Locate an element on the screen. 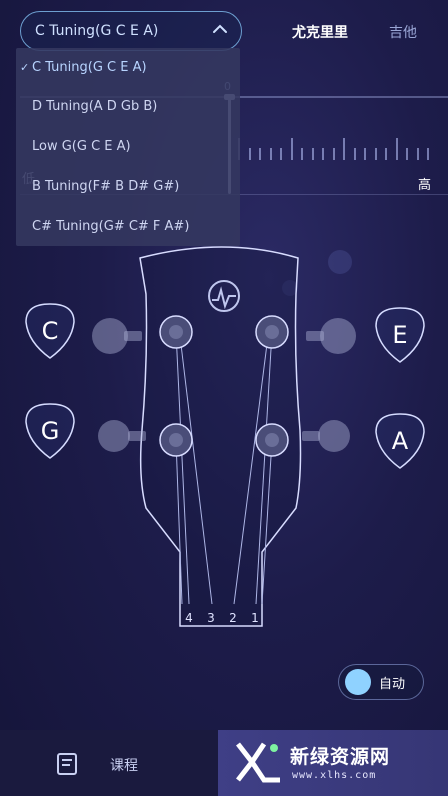 Image resolution: width=448 pixels, height=796 pixels. note-label-a: A is located at coordinates (400, 441).